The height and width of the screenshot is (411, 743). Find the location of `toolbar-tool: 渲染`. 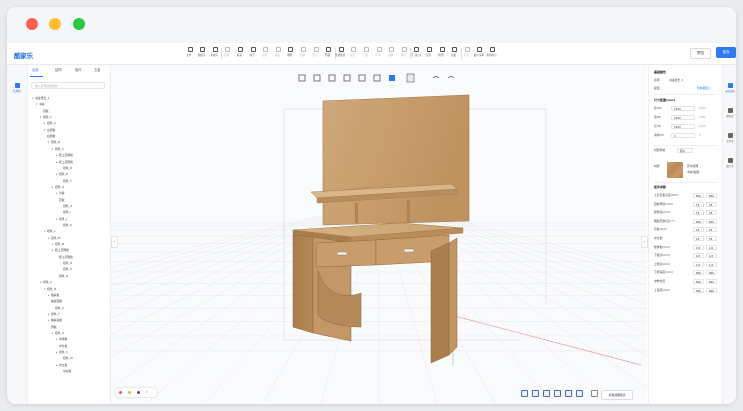

toolbar-tool: 渲染 is located at coordinates (429, 53).